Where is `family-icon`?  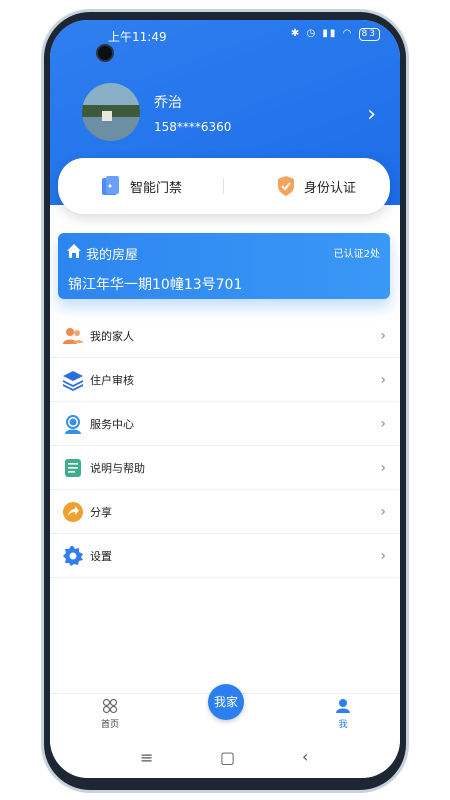 family-icon is located at coordinates (73, 336).